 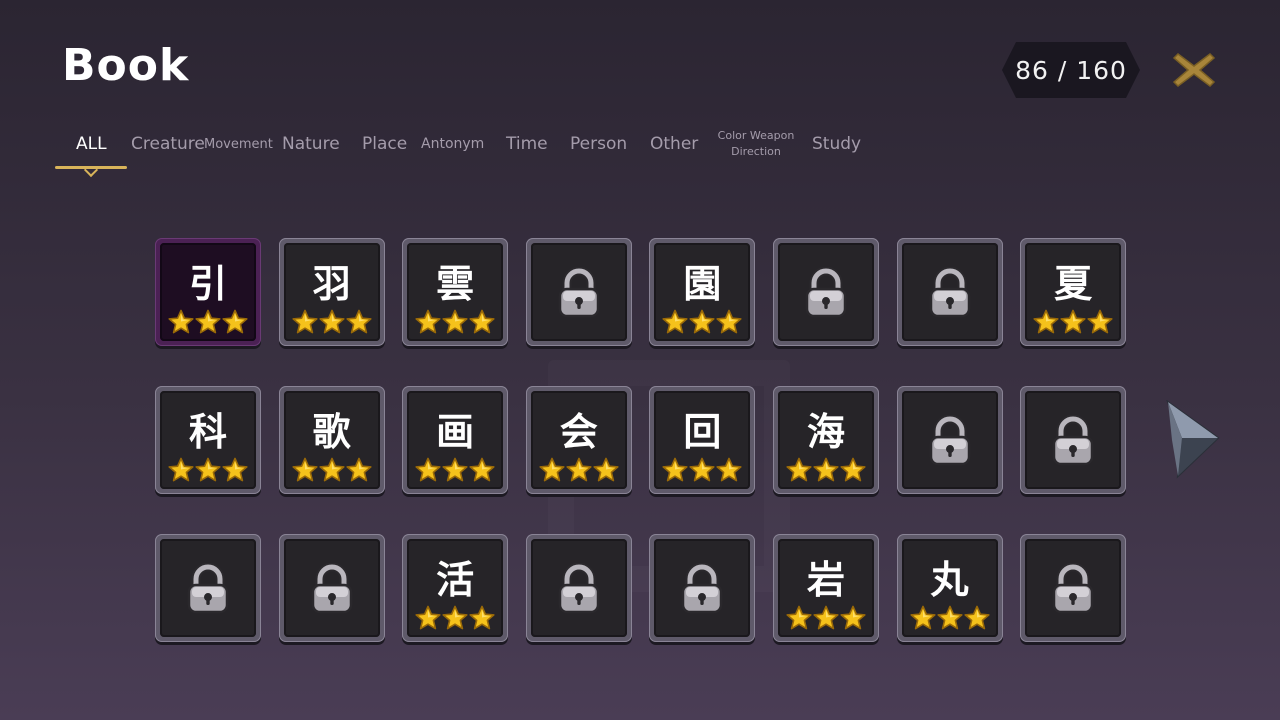 What do you see at coordinates (455, 432) in the screenshot?
I see `kanji-character: 画` at bounding box center [455, 432].